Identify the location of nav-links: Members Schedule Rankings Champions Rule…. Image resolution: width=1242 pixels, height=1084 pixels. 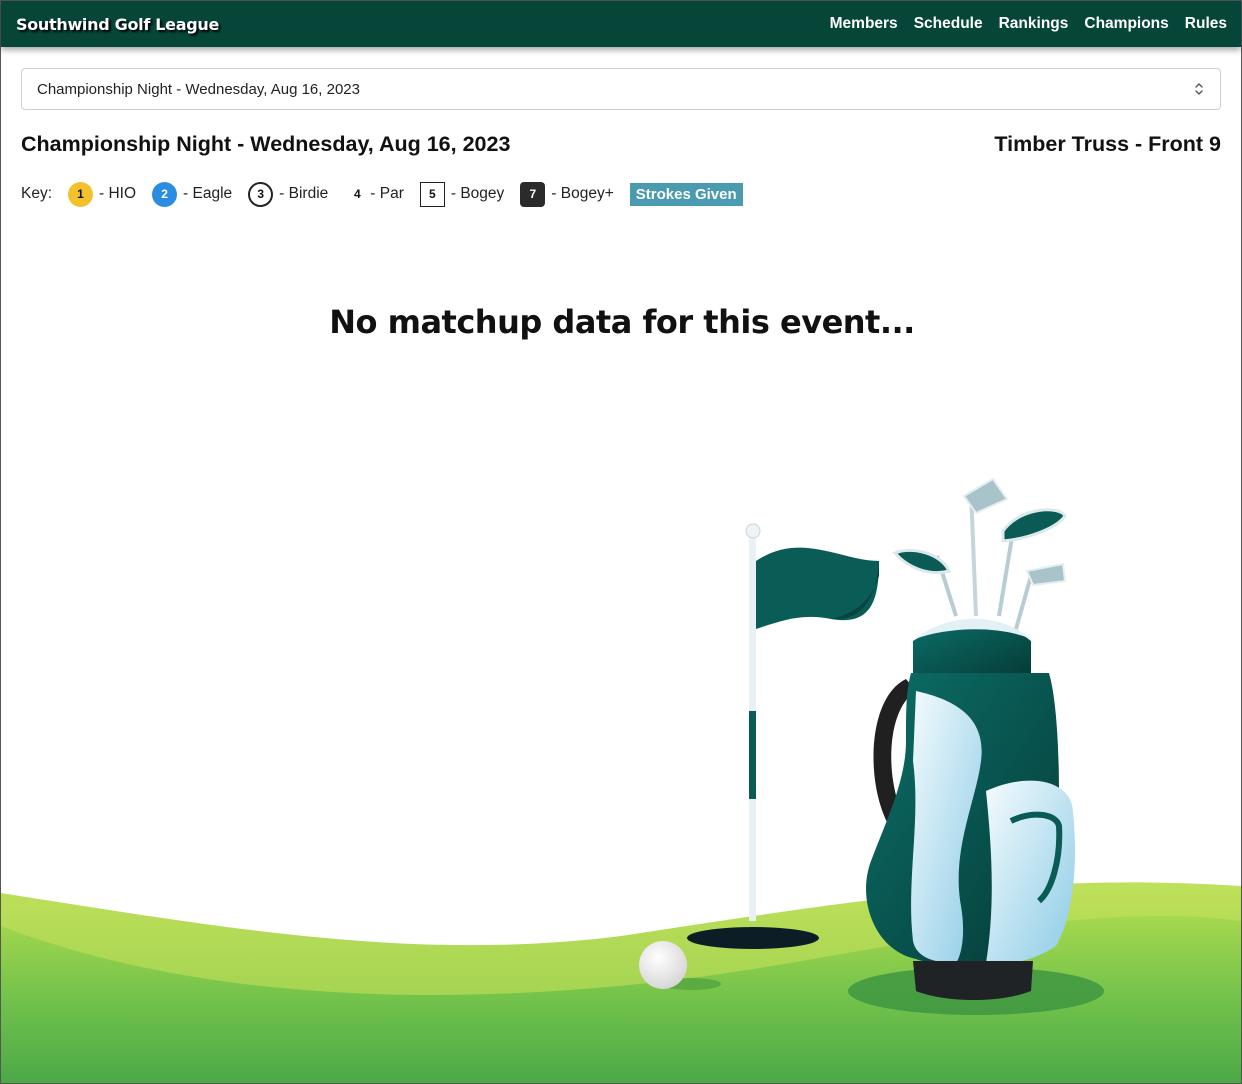
(1028, 24).